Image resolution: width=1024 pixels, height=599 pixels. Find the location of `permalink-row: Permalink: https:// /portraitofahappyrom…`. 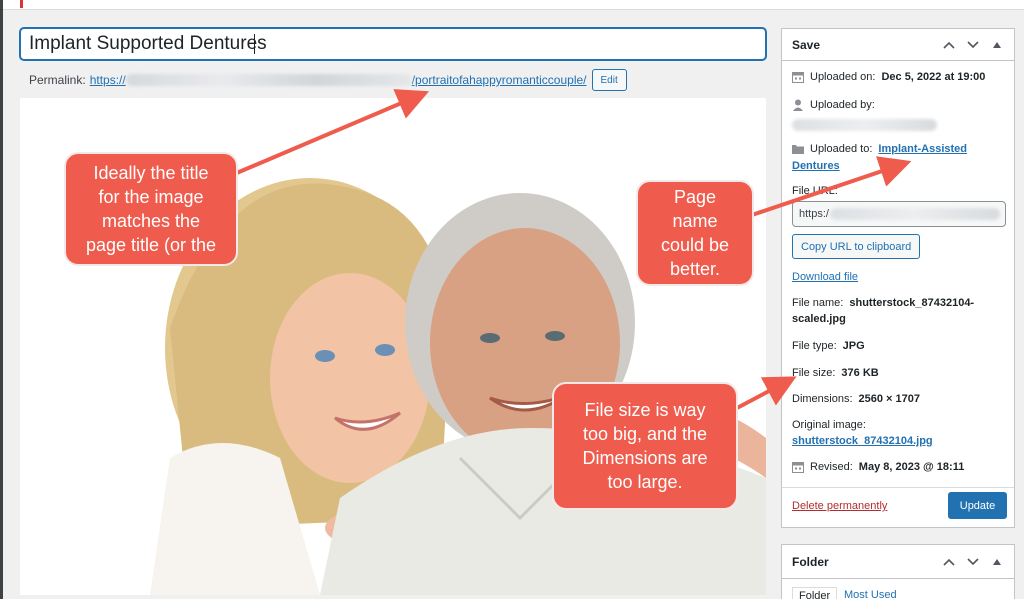

permalink-row: Permalink: https:// /portraitofahappyrom… is located at coordinates (328, 80).